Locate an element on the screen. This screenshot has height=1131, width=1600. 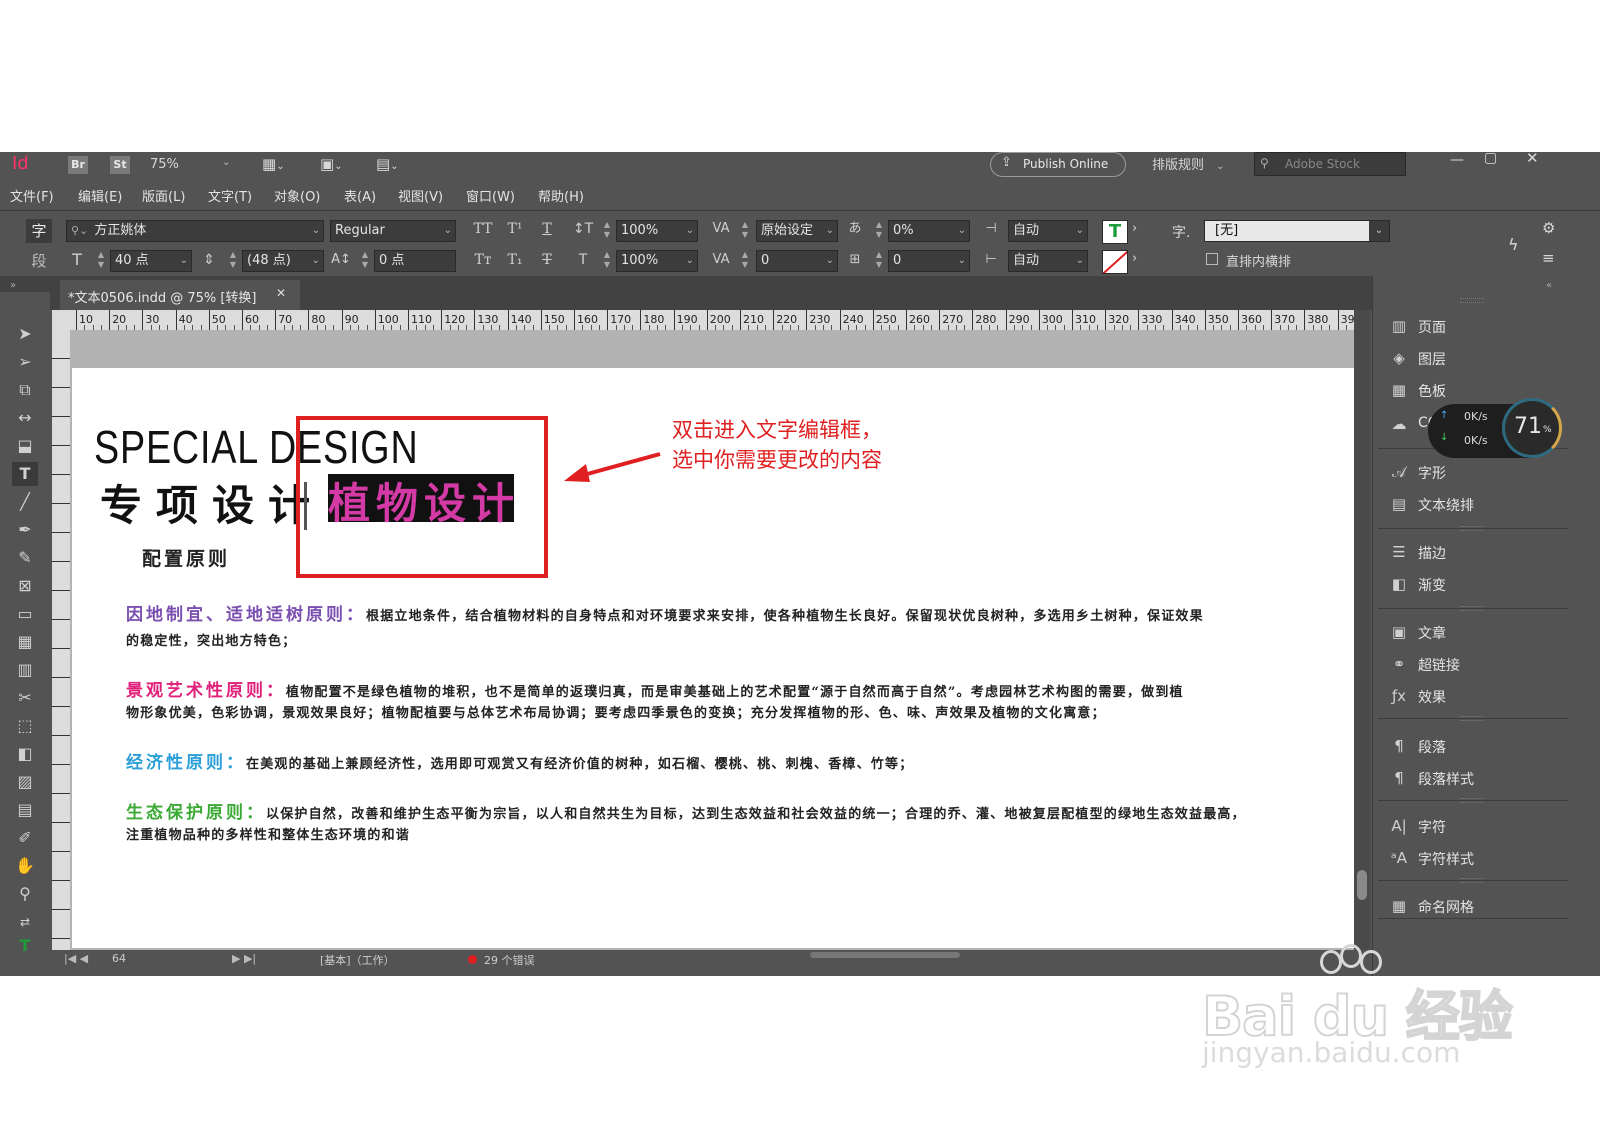
first-page-button: |◀ ◀ is located at coordinates (76, 958).